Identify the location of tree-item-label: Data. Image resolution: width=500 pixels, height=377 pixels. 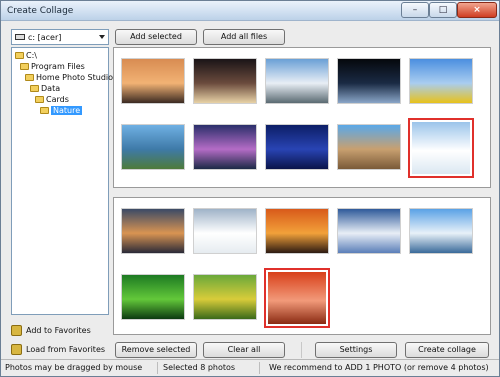
(51, 88).